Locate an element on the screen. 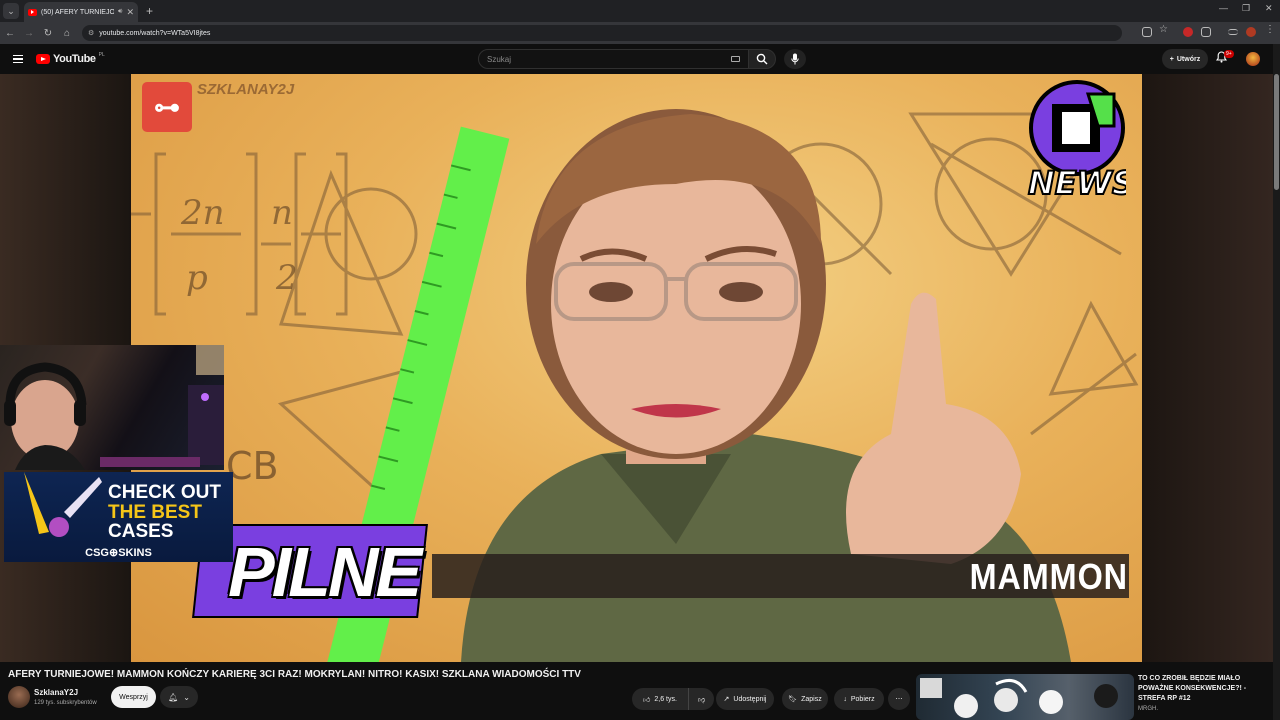  reload-icon: ↻ is located at coordinates (48, 33).